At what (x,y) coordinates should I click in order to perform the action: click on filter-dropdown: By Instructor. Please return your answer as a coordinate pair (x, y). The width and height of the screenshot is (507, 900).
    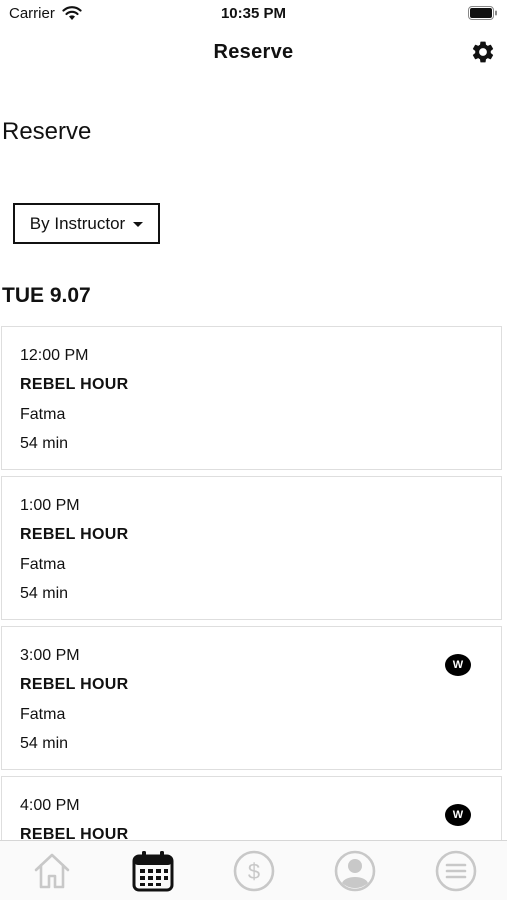
    Looking at the image, I should click on (86, 223).